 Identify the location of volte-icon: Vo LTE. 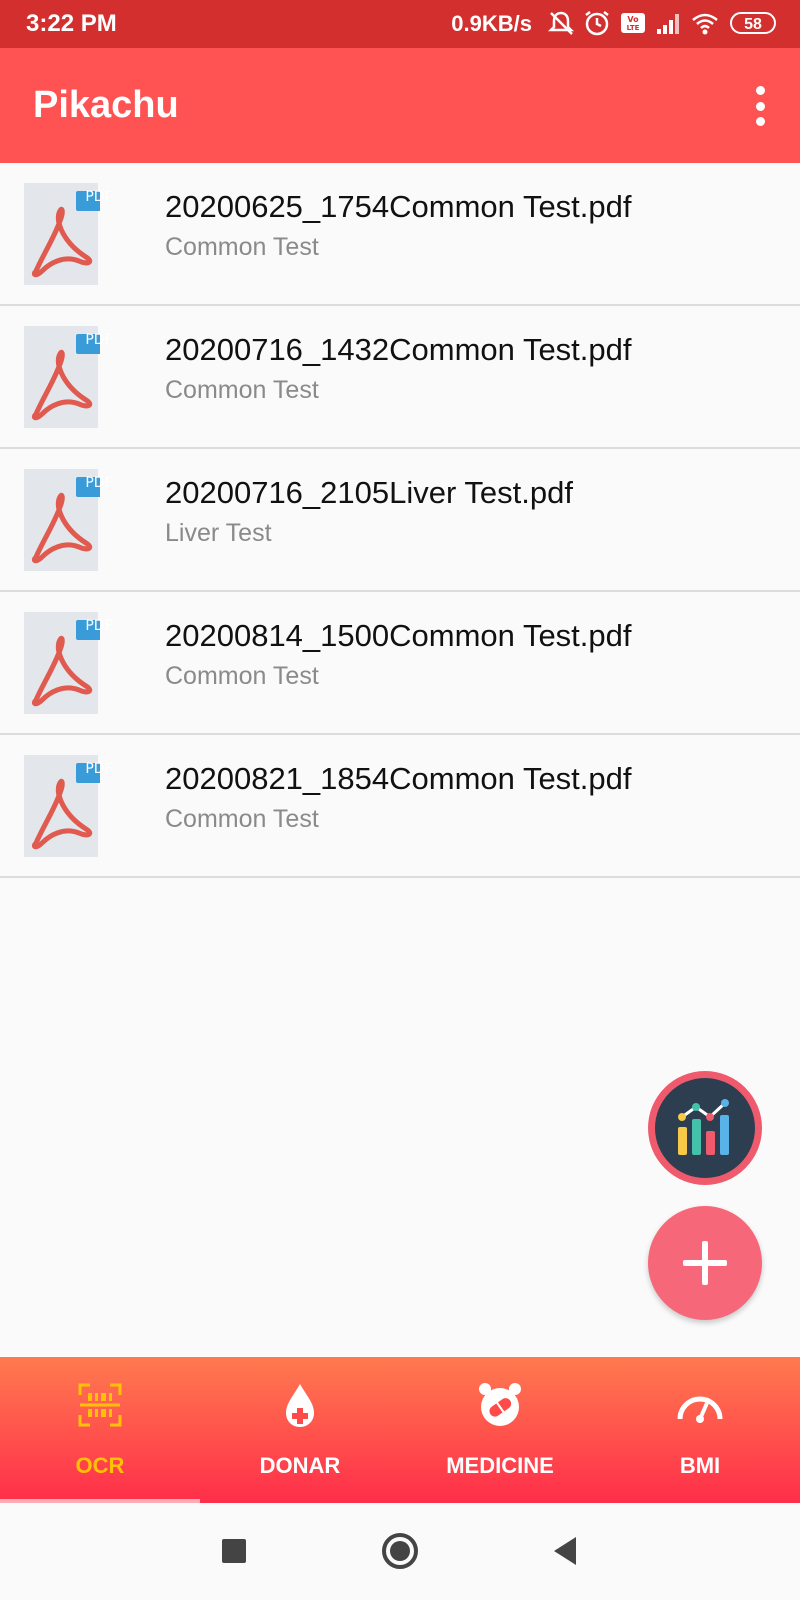
(633, 23).